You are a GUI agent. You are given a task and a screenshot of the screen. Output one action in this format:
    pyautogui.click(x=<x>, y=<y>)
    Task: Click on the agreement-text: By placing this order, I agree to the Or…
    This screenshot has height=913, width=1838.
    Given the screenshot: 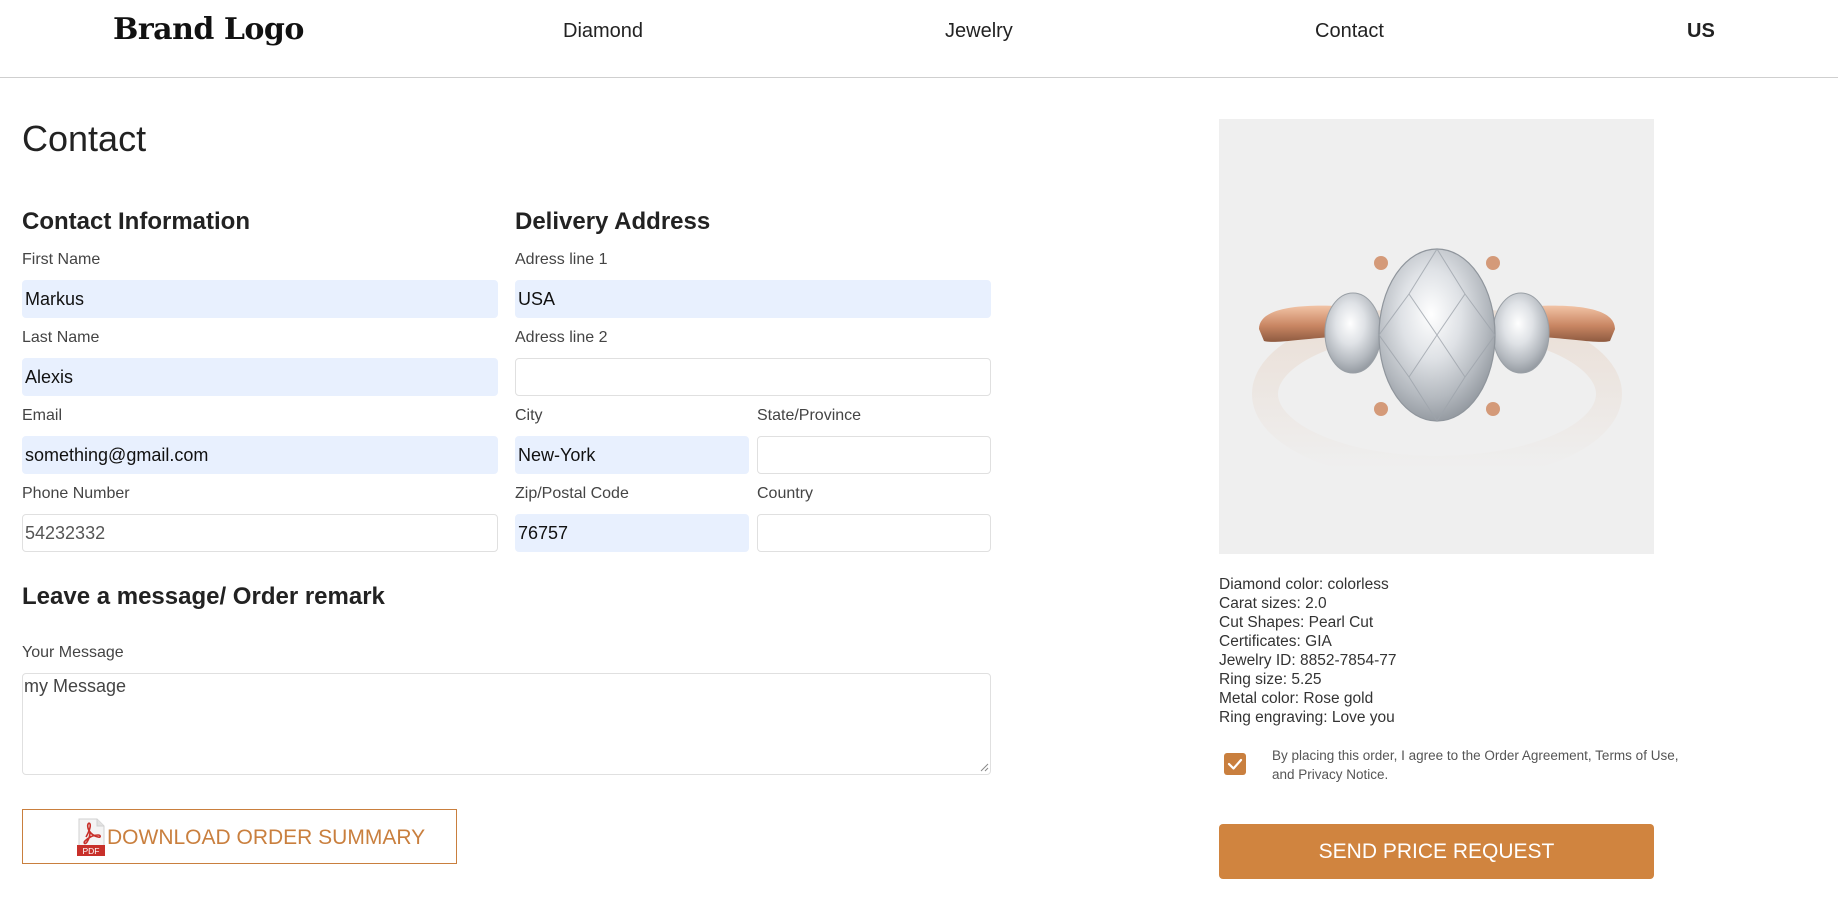 What is the action you would take?
    pyautogui.click(x=1475, y=765)
    